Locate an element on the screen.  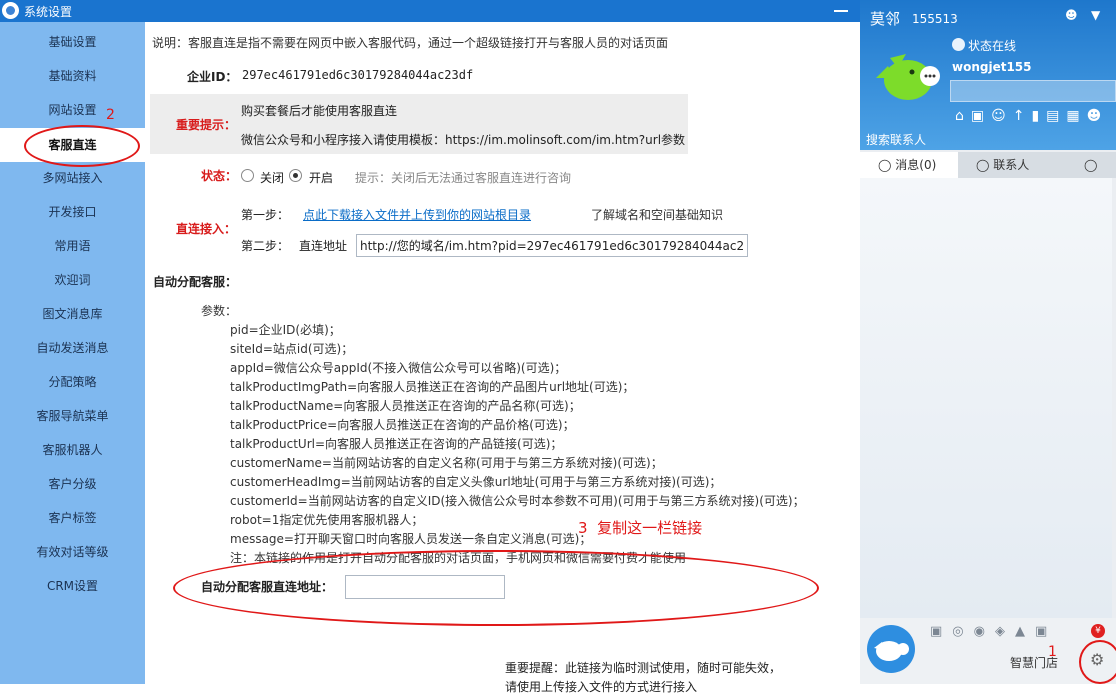
param-line: talkProductUrl=向客服人员推送正在咨询的产品链接(可选)； is located at coordinates (396, 444).